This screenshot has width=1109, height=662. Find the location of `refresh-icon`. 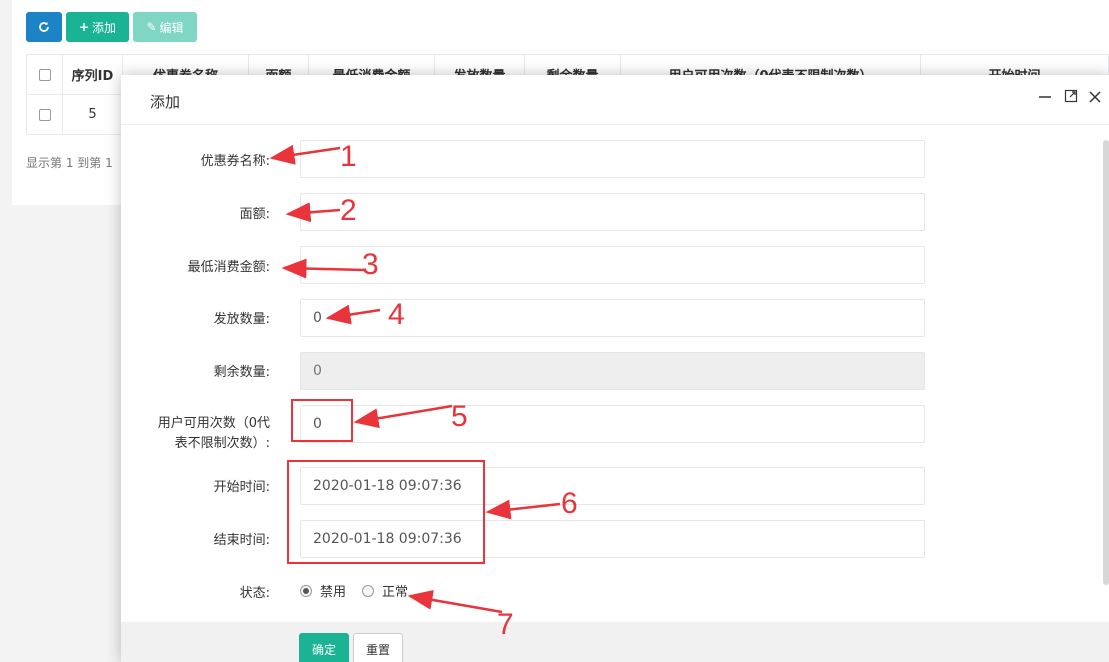

refresh-icon is located at coordinates (44, 27).